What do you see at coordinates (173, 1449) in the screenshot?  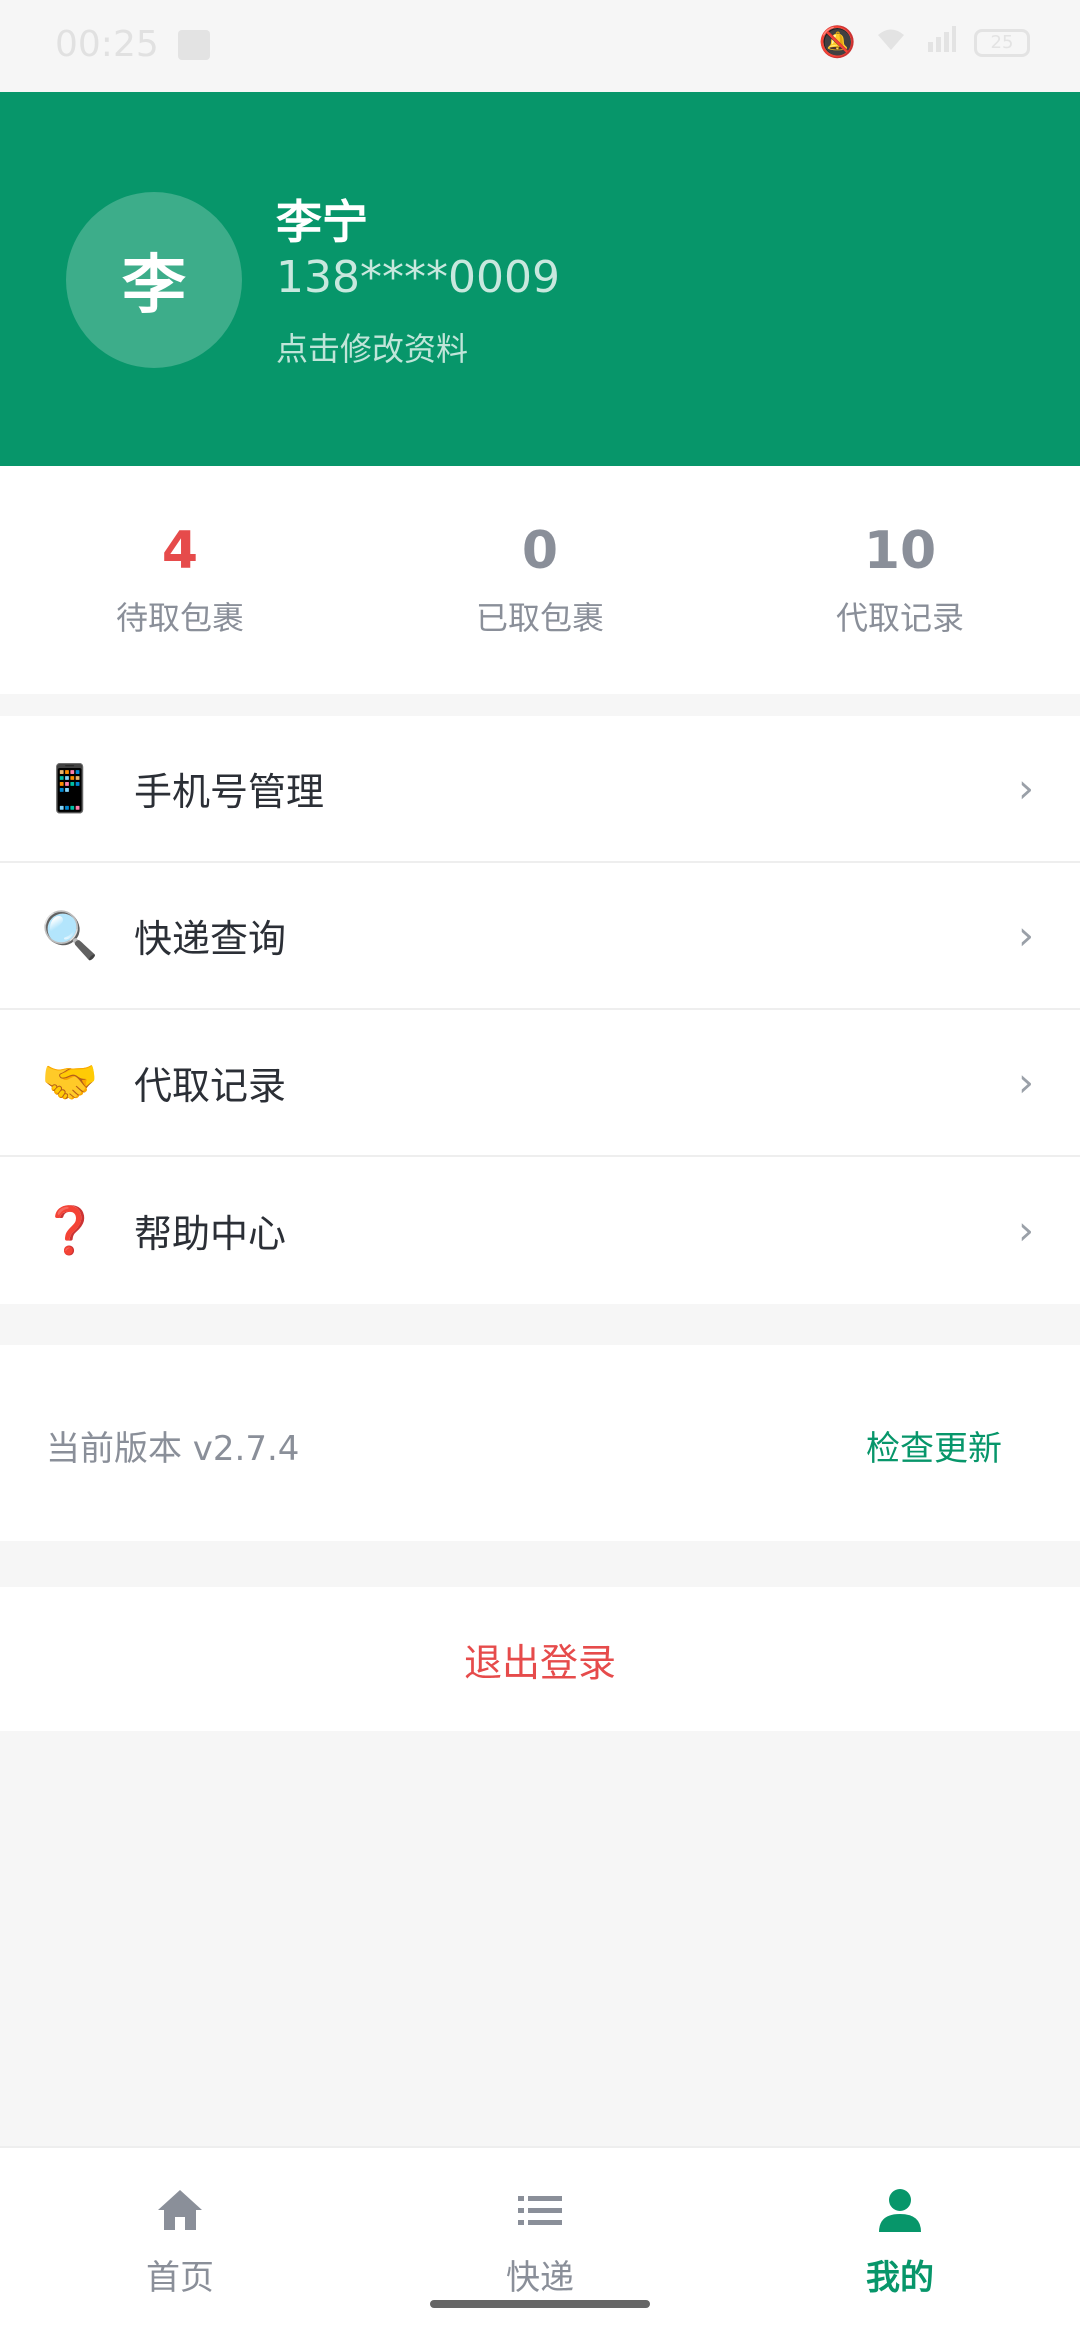 I see `current-version: 当前版本 v2.7.4` at bounding box center [173, 1449].